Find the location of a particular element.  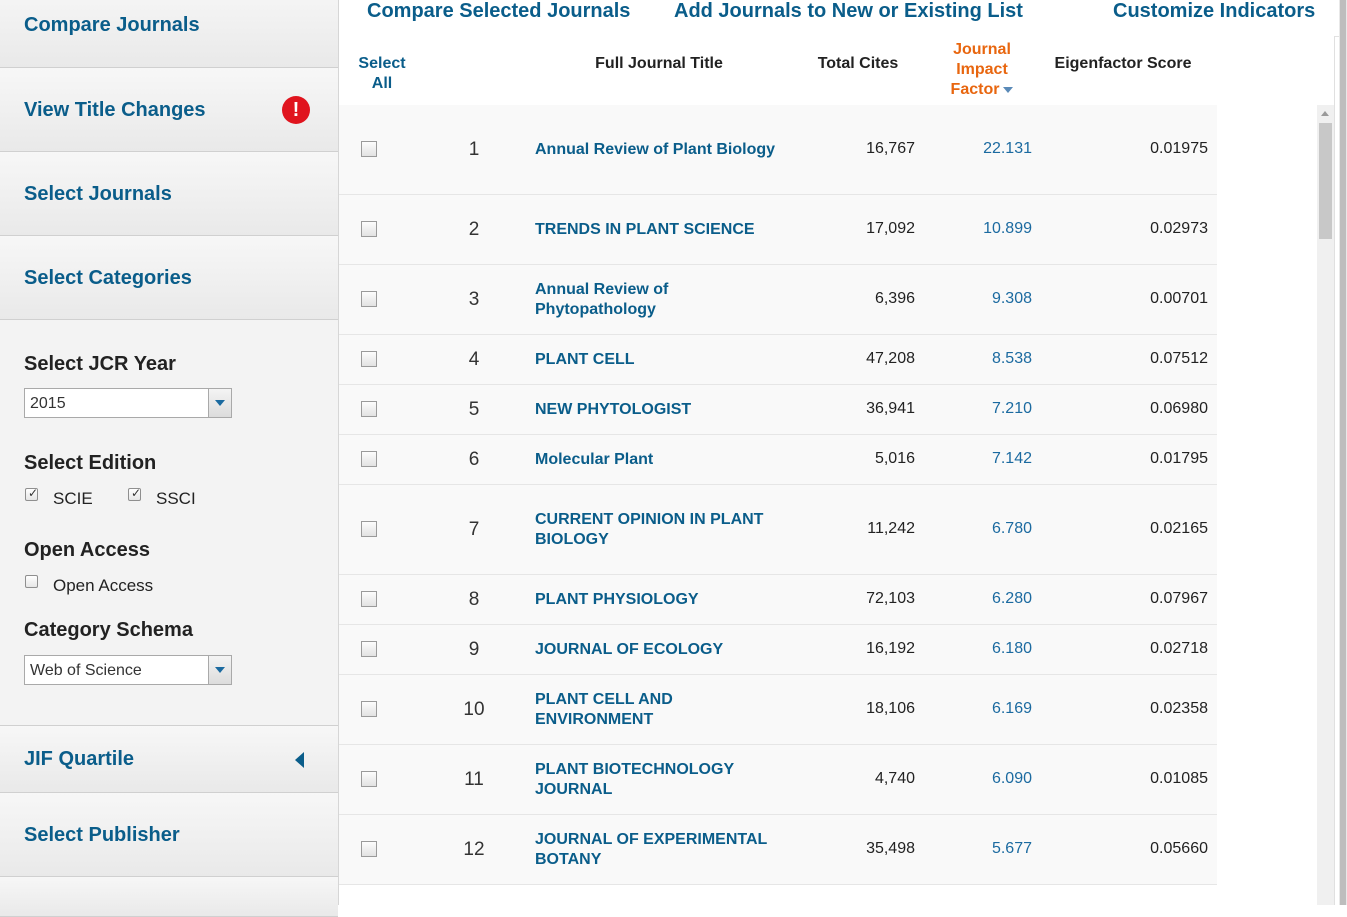

jcr-year-value: 2015 is located at coordinates (48, 403).